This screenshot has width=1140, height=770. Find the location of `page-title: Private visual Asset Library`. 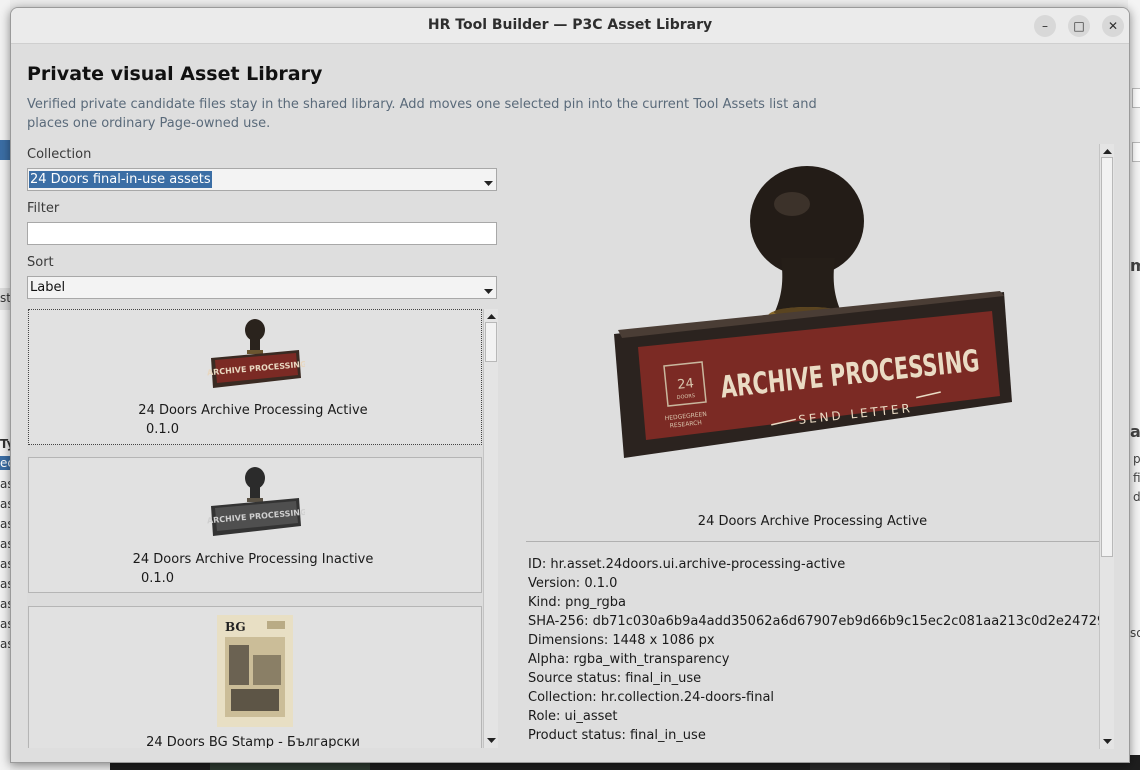

page-title: Private visual Asset Library is located at coordinates (175, 74).